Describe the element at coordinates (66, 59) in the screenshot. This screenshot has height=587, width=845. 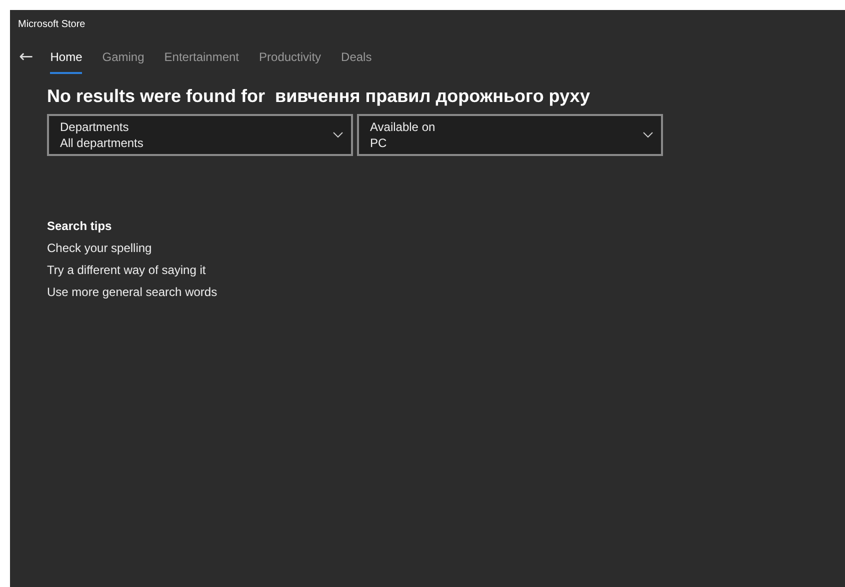
I see `nav-tab: Home` at that location.